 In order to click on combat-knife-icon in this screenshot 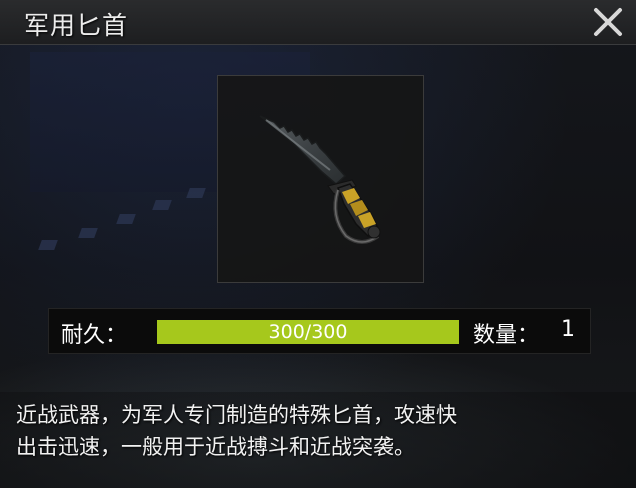, I will do `click(320, 179)`.